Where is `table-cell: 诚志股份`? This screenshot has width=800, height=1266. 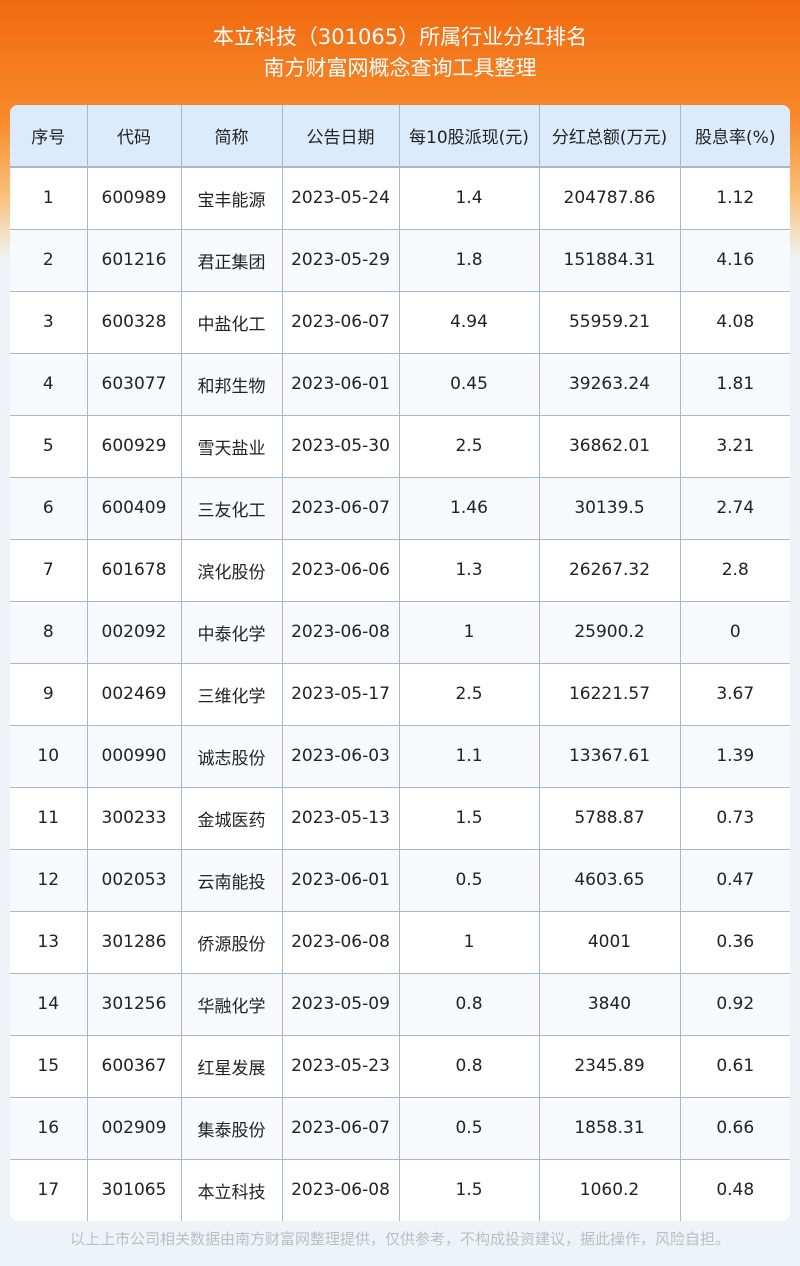
table-cell: 诚志股份 is located at coordinates (232, 756).